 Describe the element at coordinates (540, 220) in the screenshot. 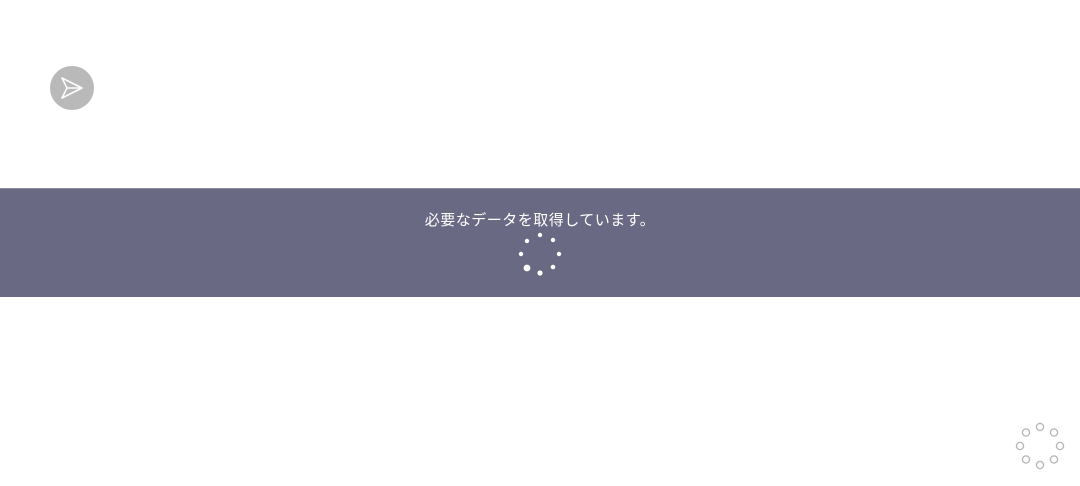

I see `loading-message: 必要なデータを取得しています。` at that location.